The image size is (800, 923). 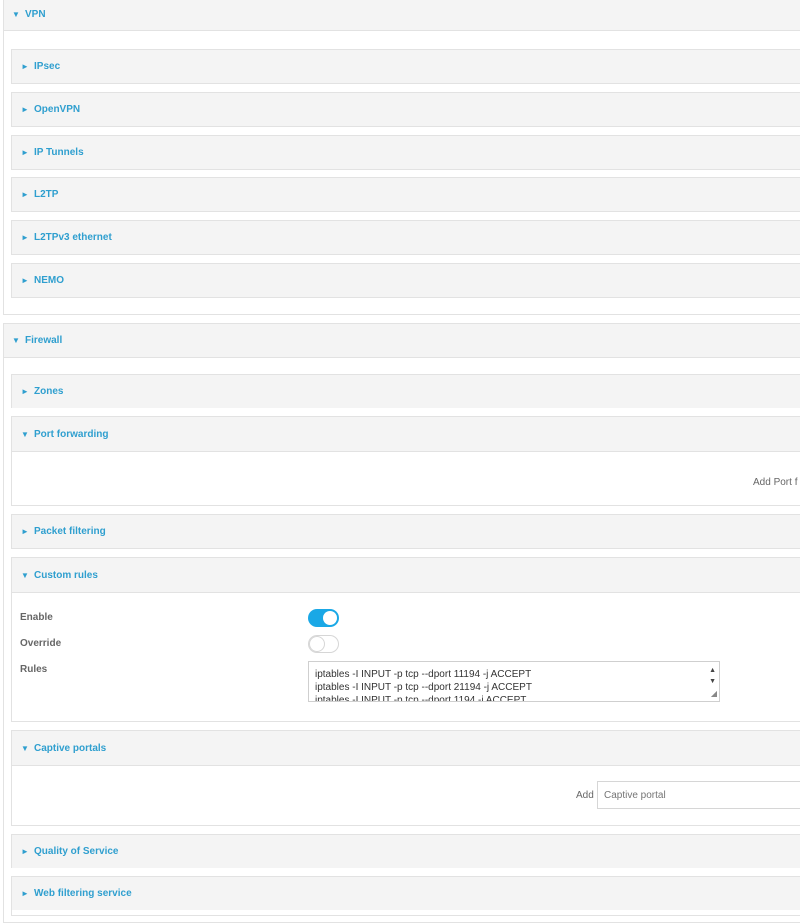 I want to click on zones-header: ► Zones, so click(x=406, y=391).